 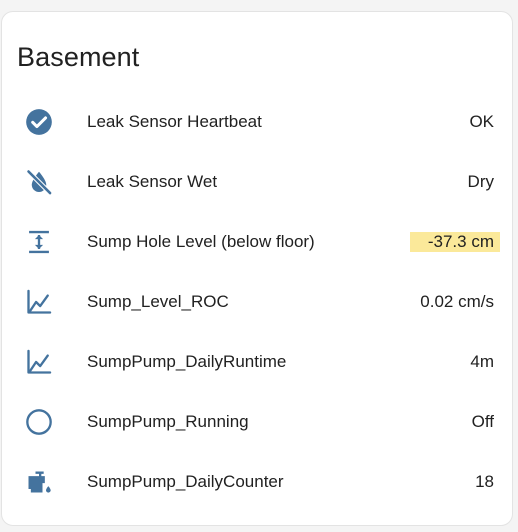 I want to click on entity-state: OK, so click(x=481, y=121).